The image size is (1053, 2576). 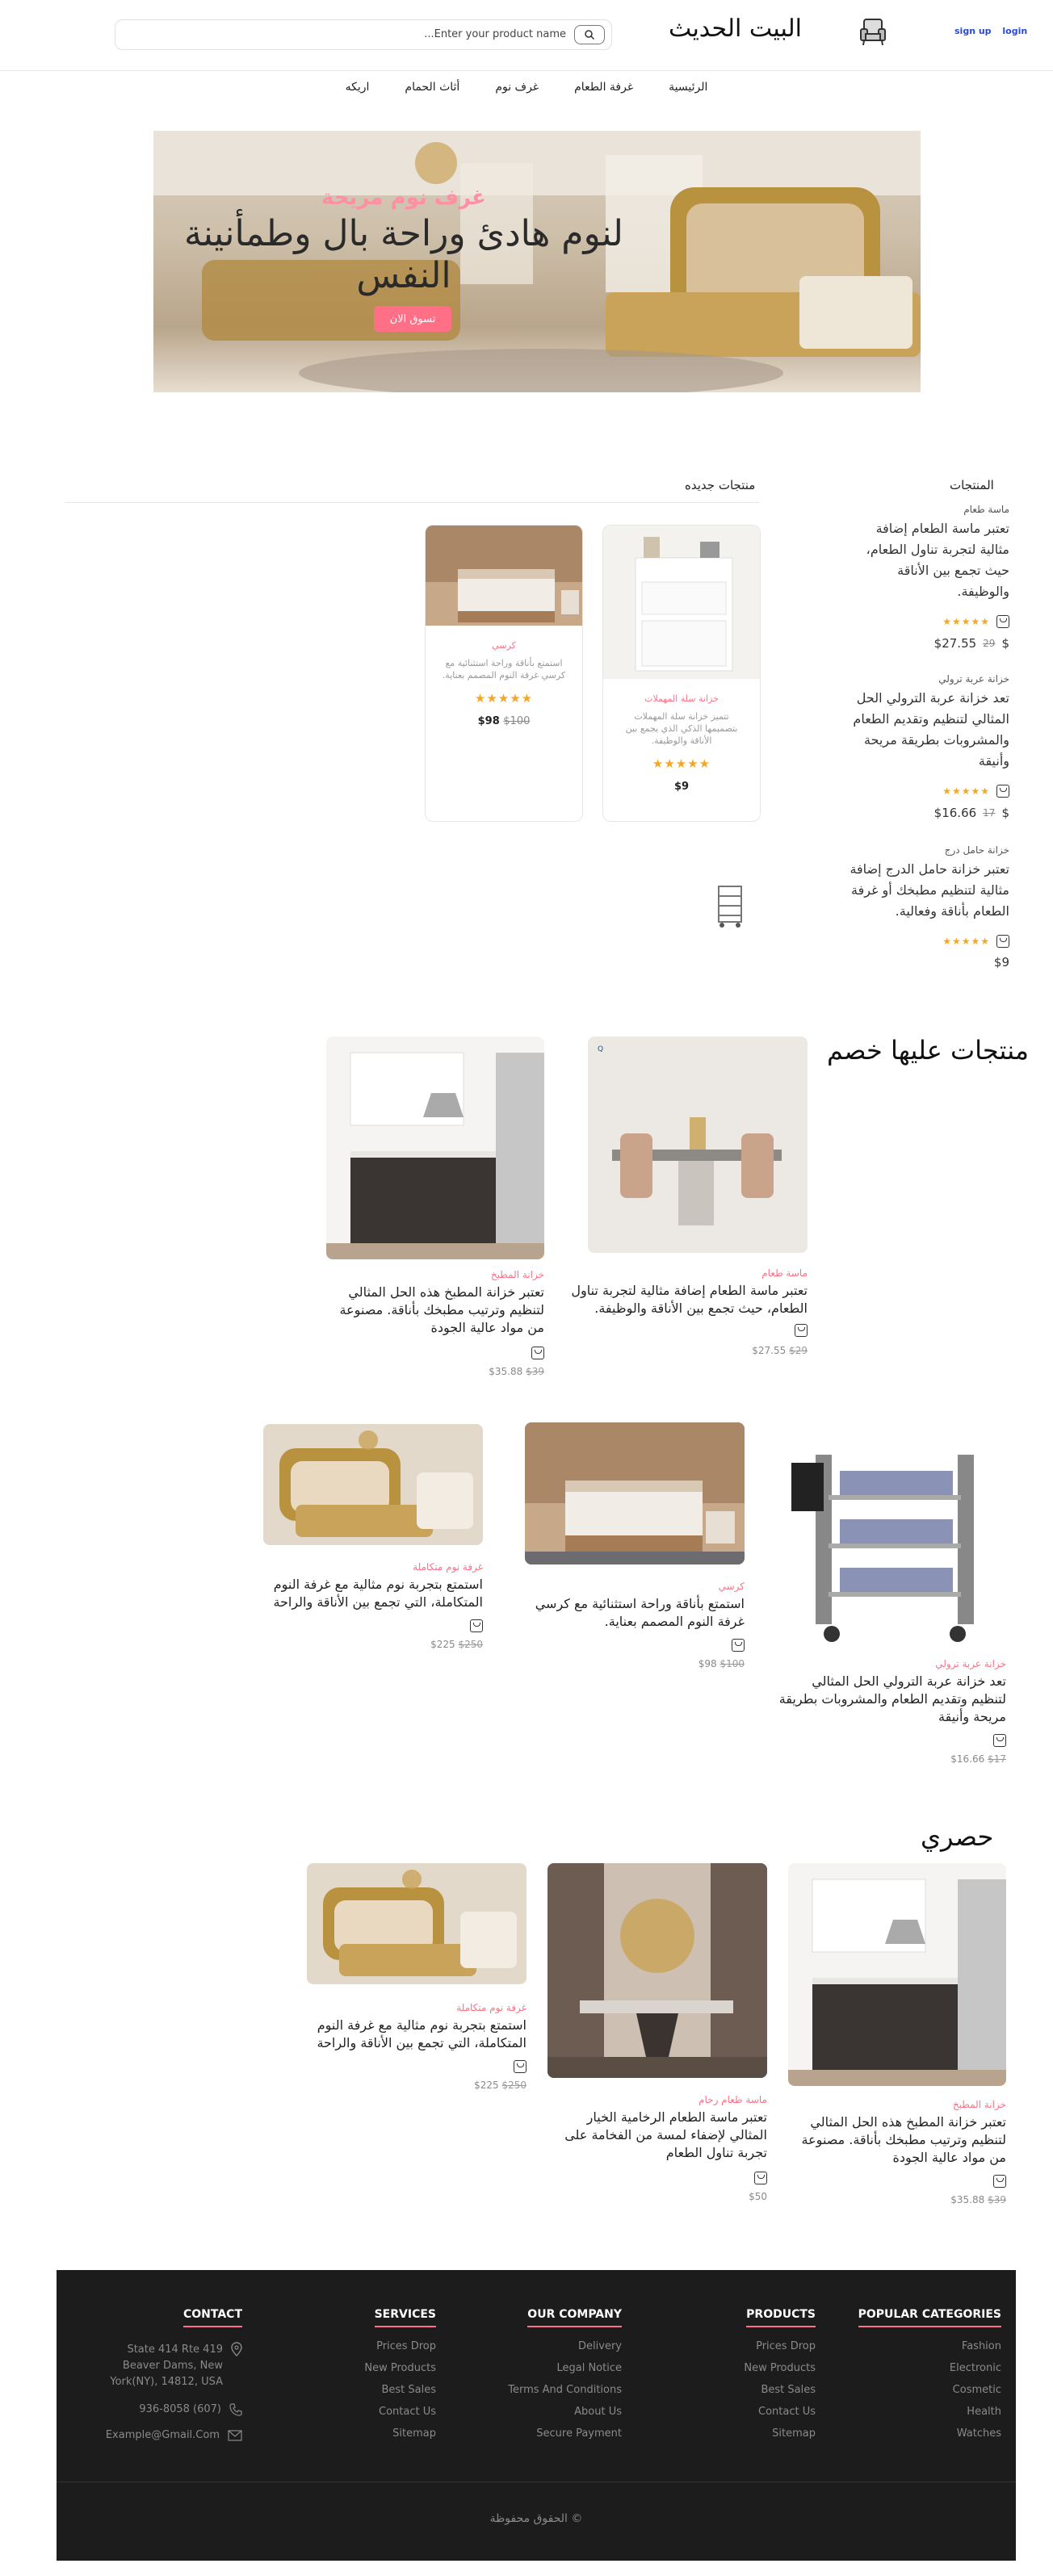 What do you see at coordinates (553, 2433) in the screenshot?
I see `footer-link: Secure Payment` at bounding box center [553, 2433].